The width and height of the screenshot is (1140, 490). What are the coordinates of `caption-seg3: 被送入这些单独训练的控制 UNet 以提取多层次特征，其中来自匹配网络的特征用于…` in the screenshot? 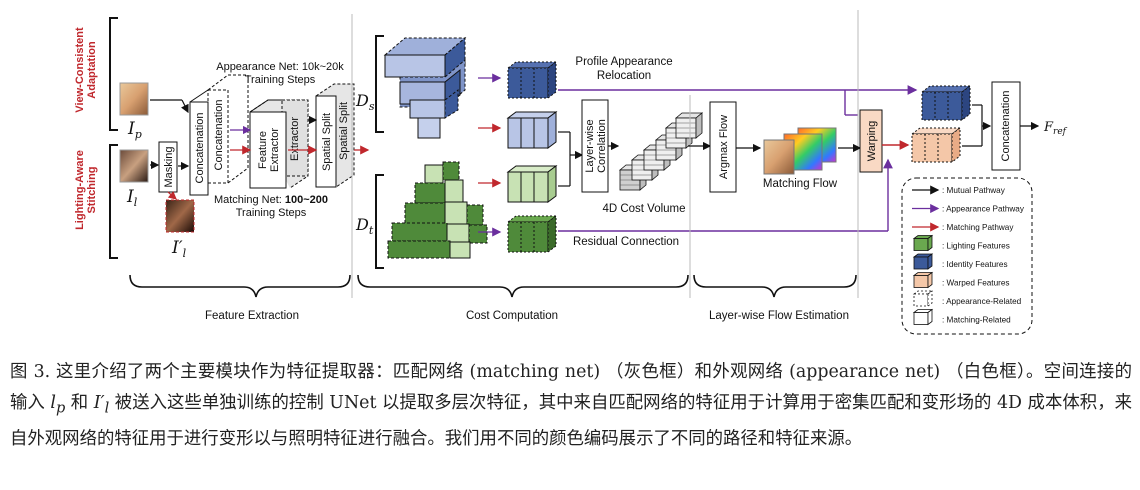 It's located at (571, 421).